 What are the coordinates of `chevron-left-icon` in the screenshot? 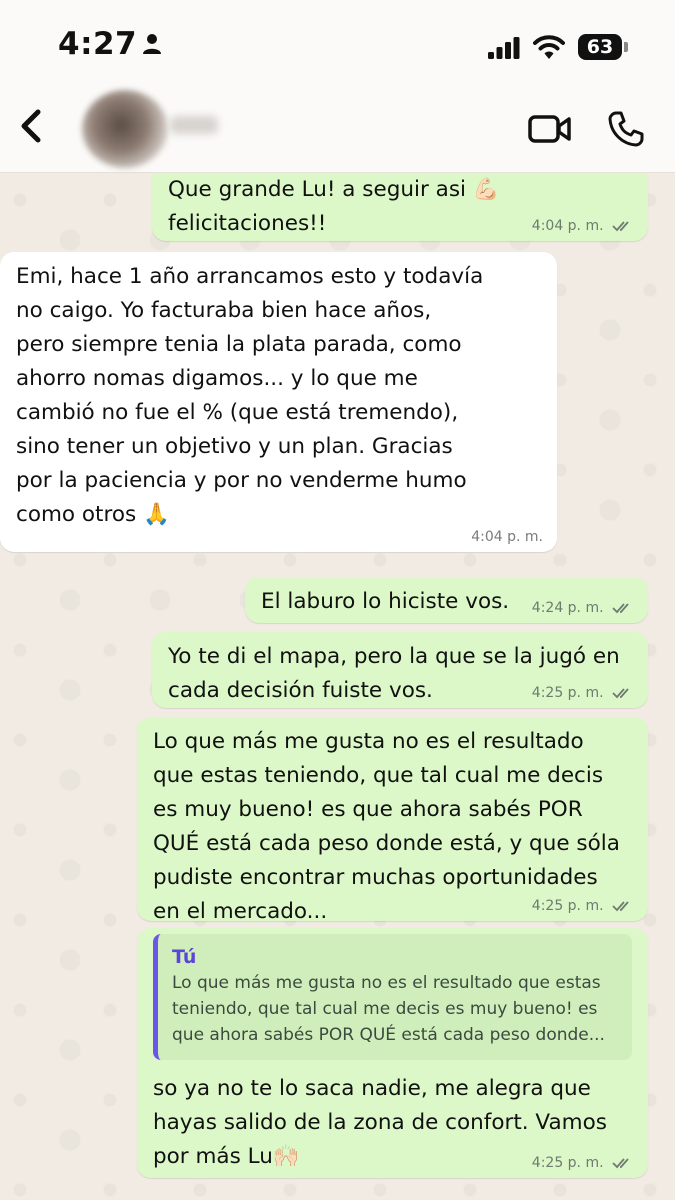 It's located at (32, 126).